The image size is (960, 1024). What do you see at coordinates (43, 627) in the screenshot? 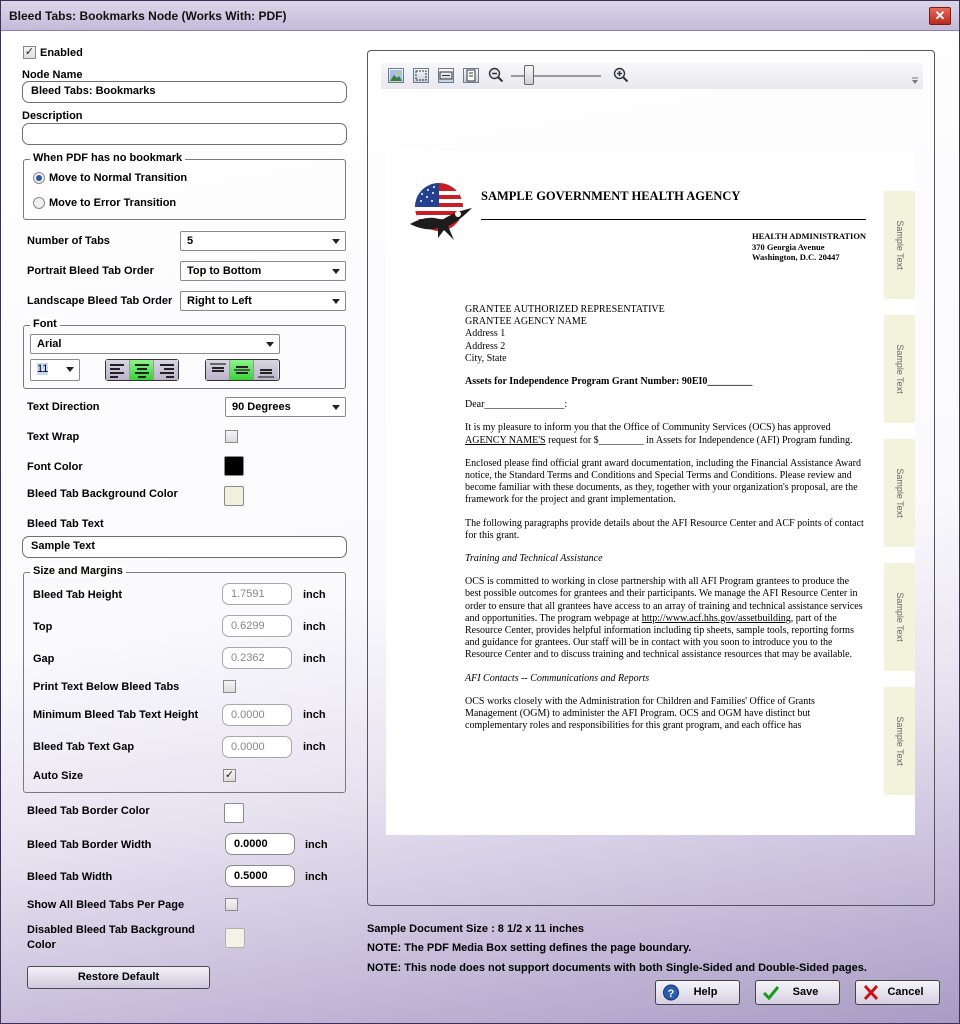
I see `top-label: Top` at bounding box center [43, 627].